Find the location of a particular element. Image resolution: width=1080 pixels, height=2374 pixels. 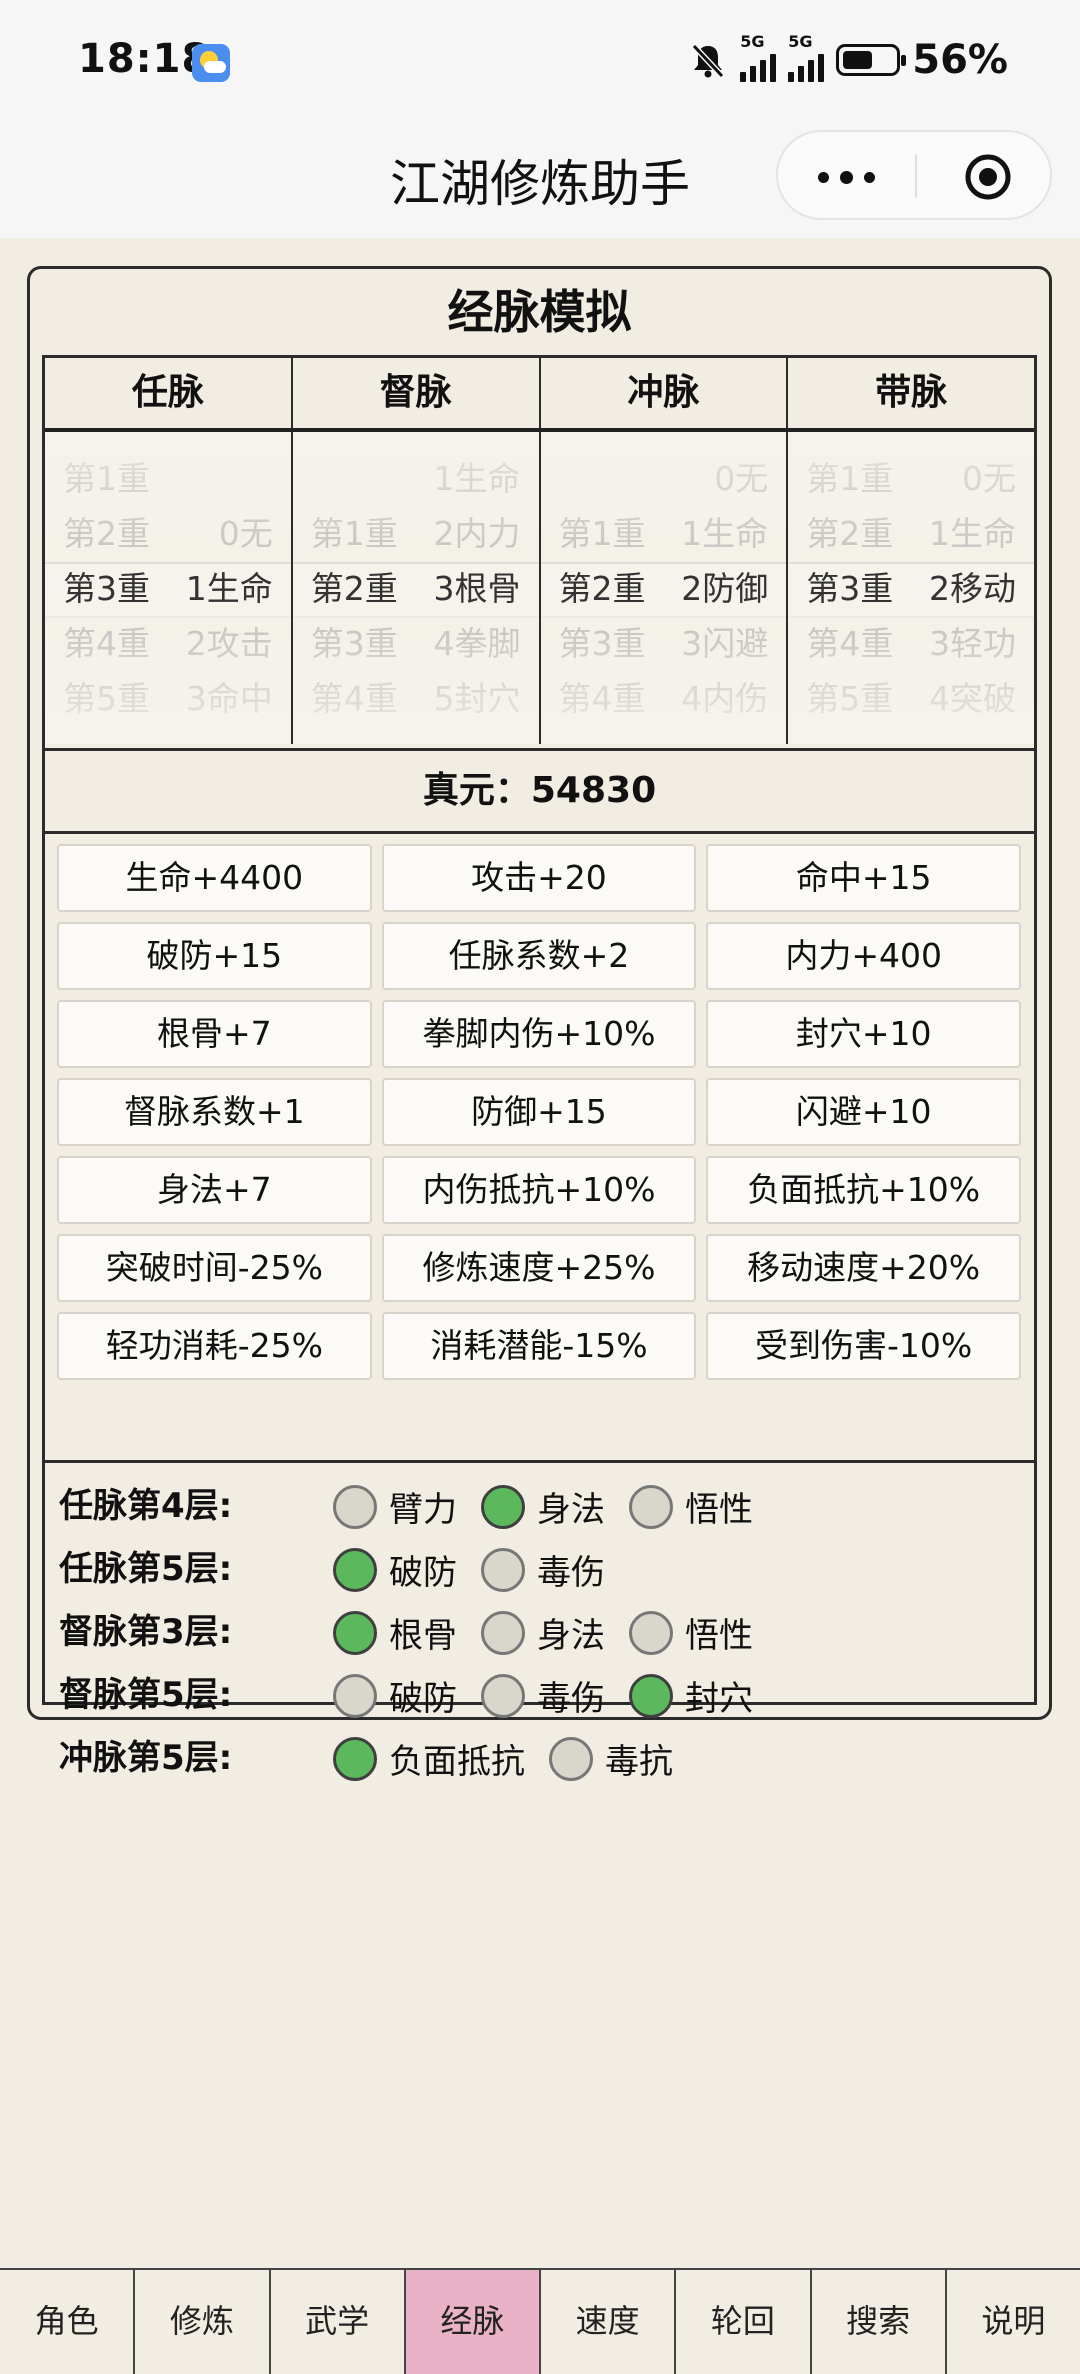

stat-cell: 内伤抵抗+10% is located at coordinates (539, 1190).